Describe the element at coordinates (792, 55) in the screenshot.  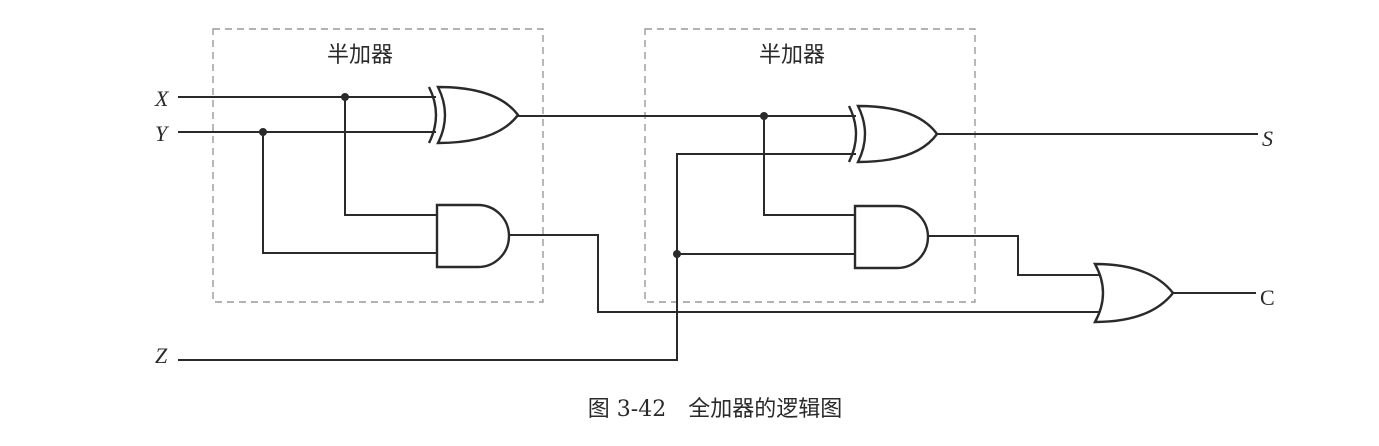
I see `half-adder-label-2: 半加器` at that location.